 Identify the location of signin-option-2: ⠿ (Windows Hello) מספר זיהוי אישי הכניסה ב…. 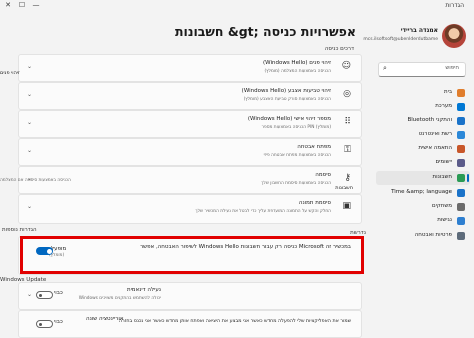
(190, 124).